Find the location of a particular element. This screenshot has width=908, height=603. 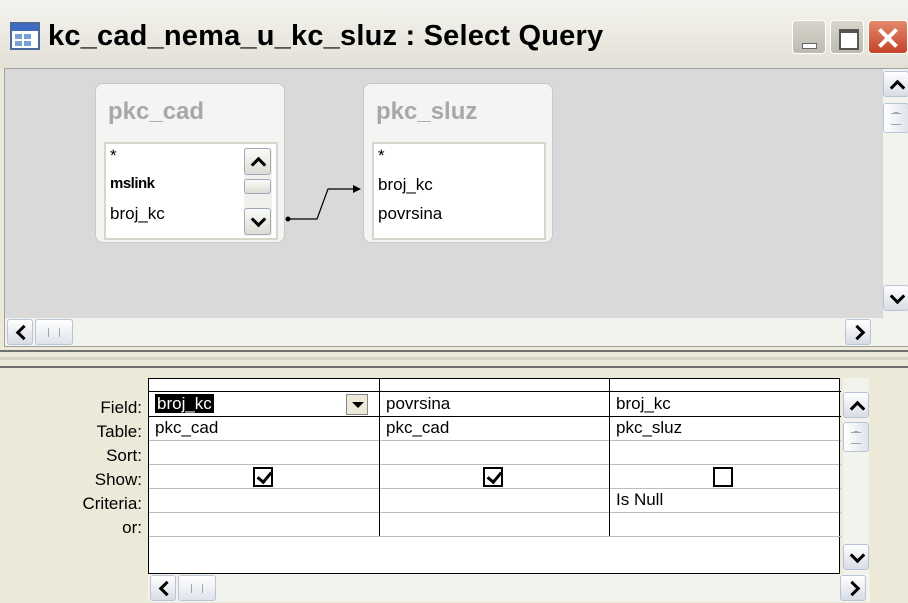

row-label-show: Show: is located at coordinates (118, 479).